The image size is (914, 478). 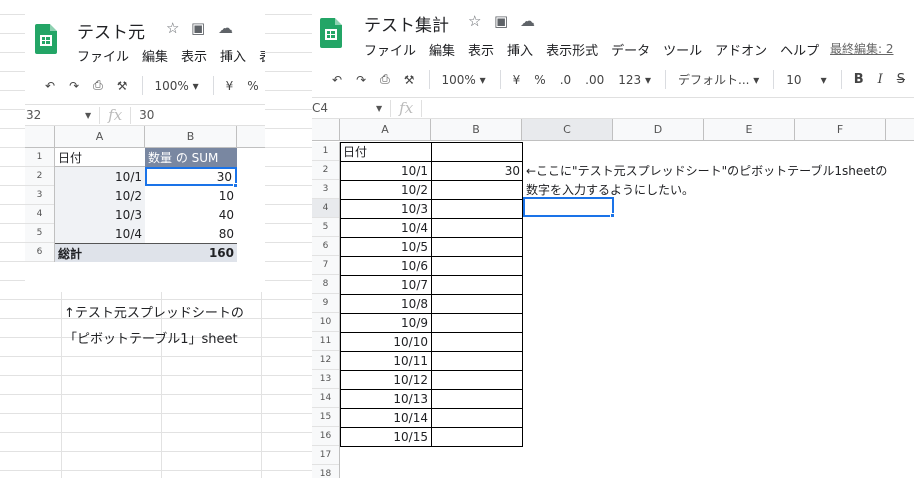 What do you see at coordinates (385, 322) in the screenshot?
I see `date-cell: 10/9` at bounding box center [385, 322].